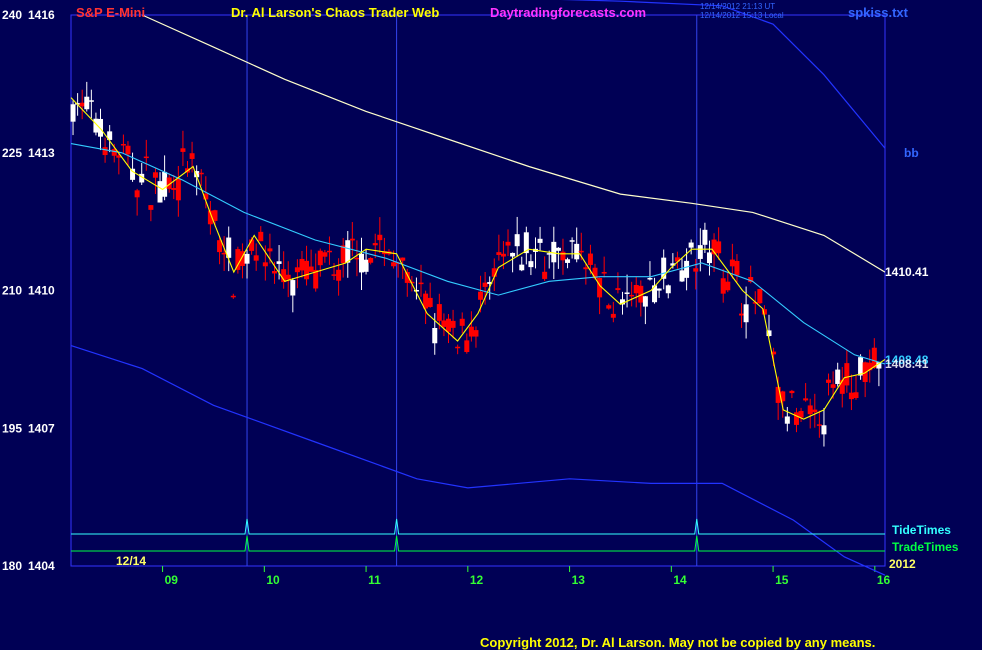 The width and height of the screenshot is (982, 650). I want to click on x-tick-label: 13, so click(579, 580).